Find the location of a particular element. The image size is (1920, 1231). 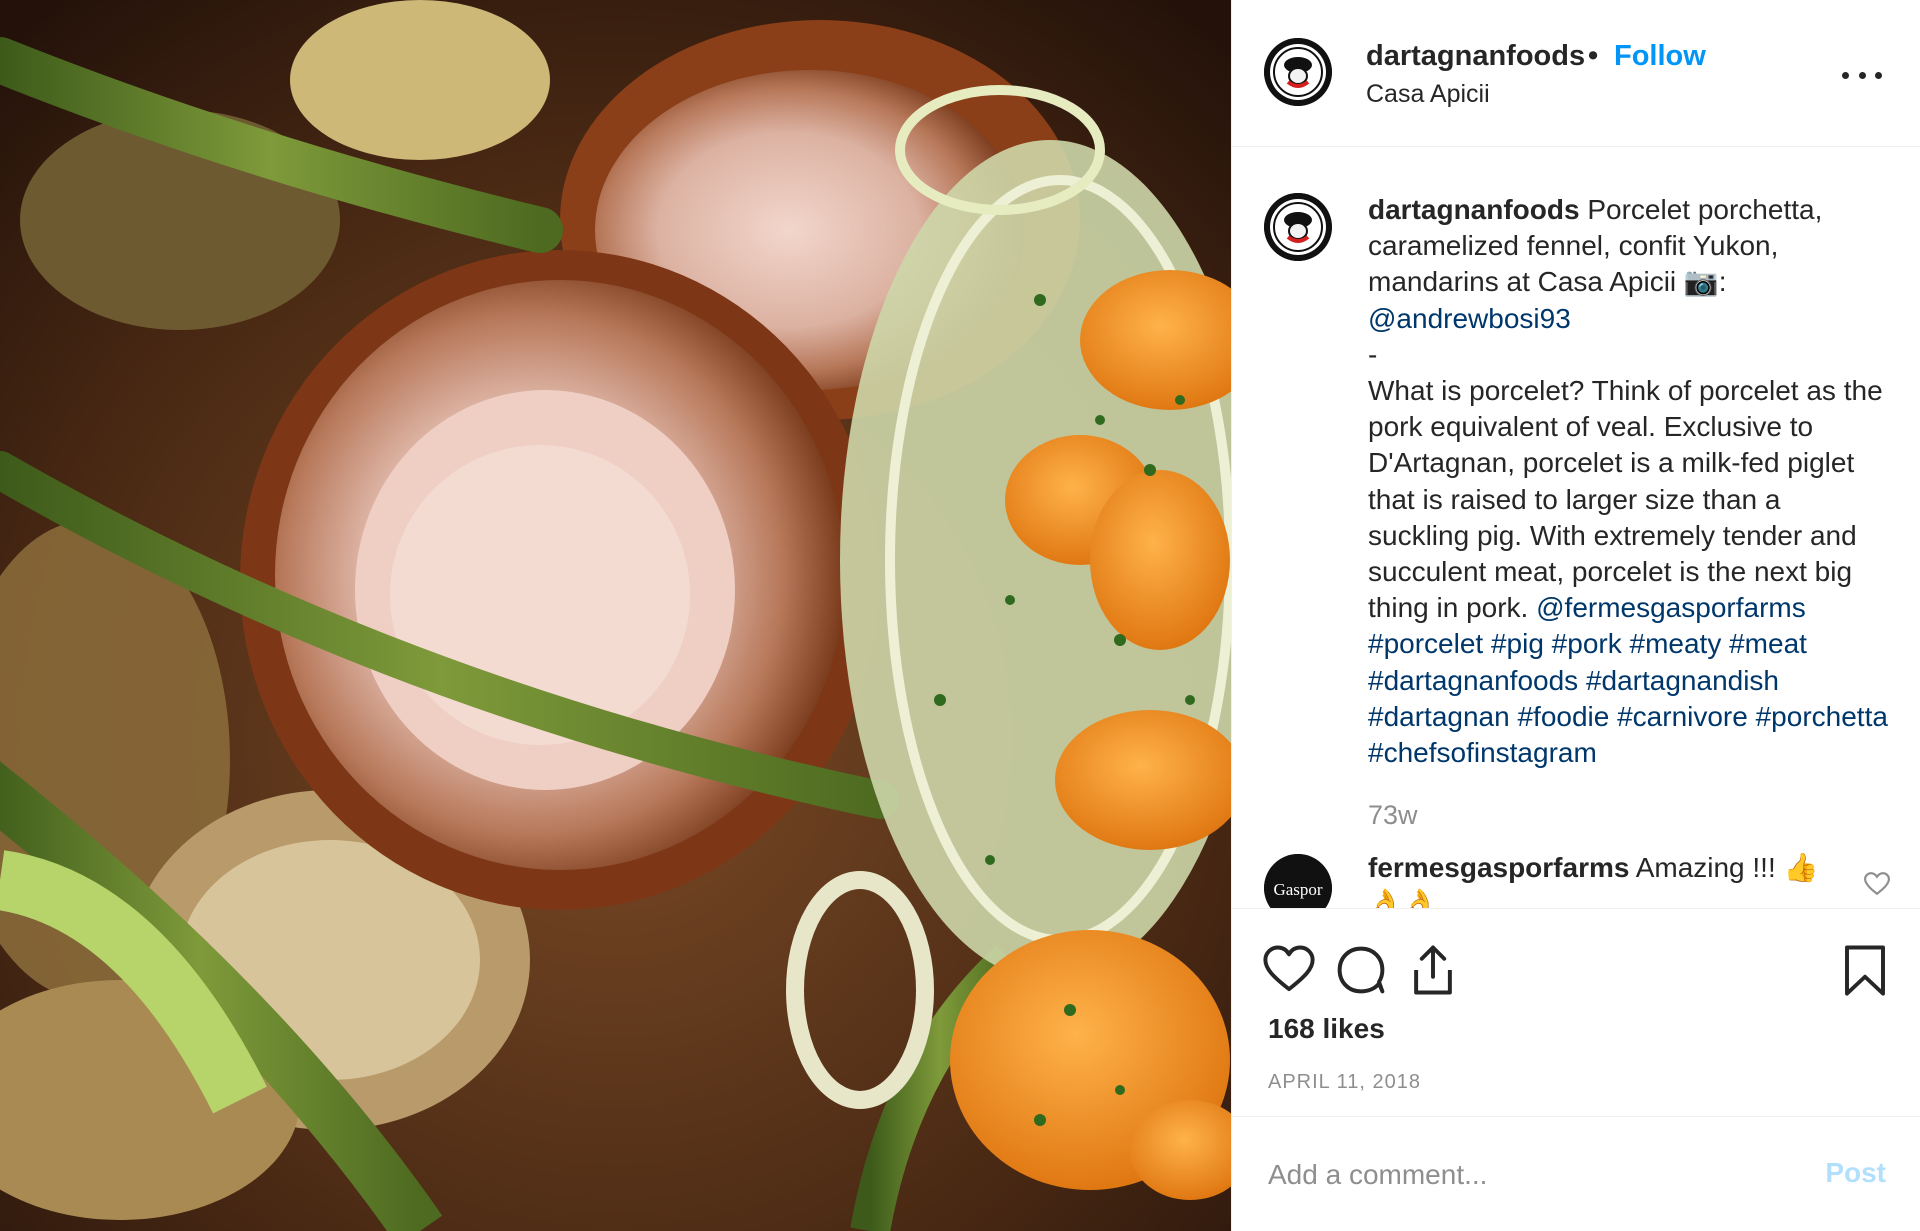

action-bar: 168 likes APRIL 11, 2018 is located at coordinates (1576, 1013).